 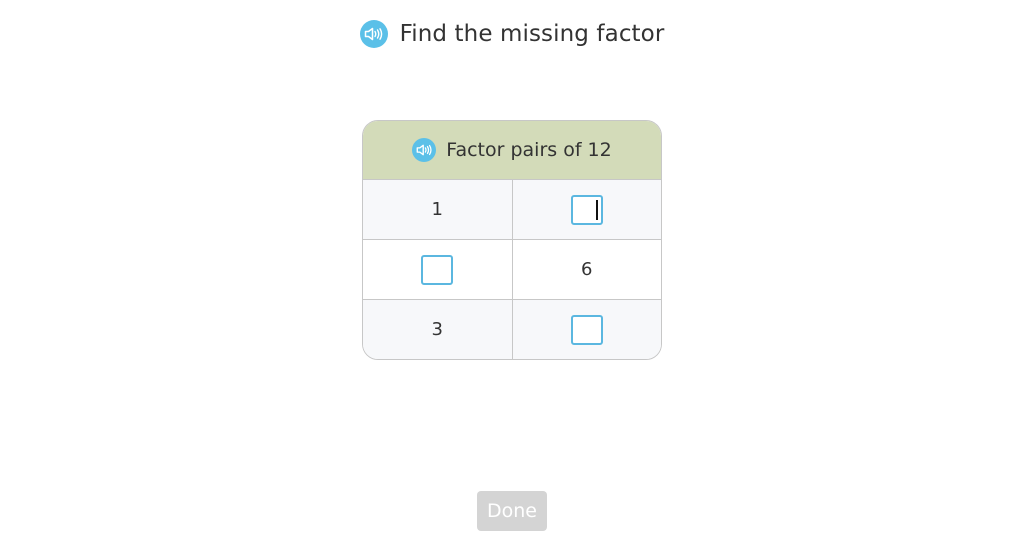 I want to click on table-row: 6, so click(x=512, y=270).